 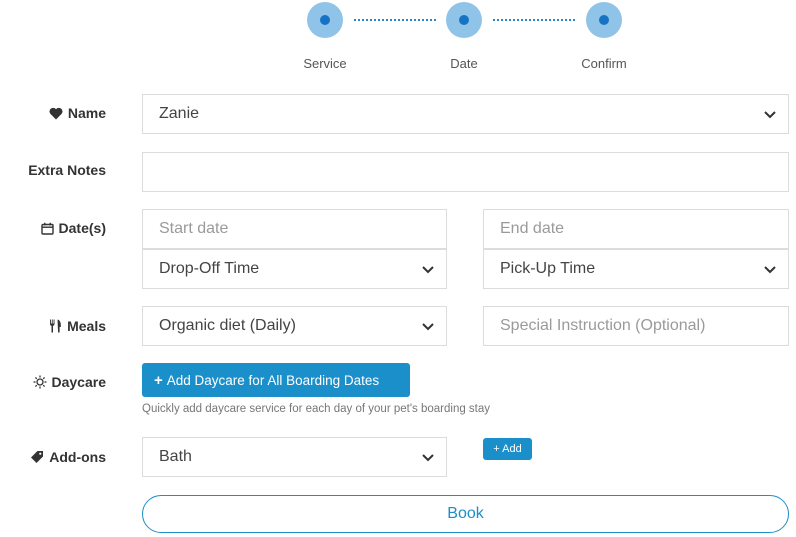 What do you see at coordinates (227, 325) in the screenshot?
I see `meals-select-value: Organic diet (Daily)` at bounding box center [227, 325].